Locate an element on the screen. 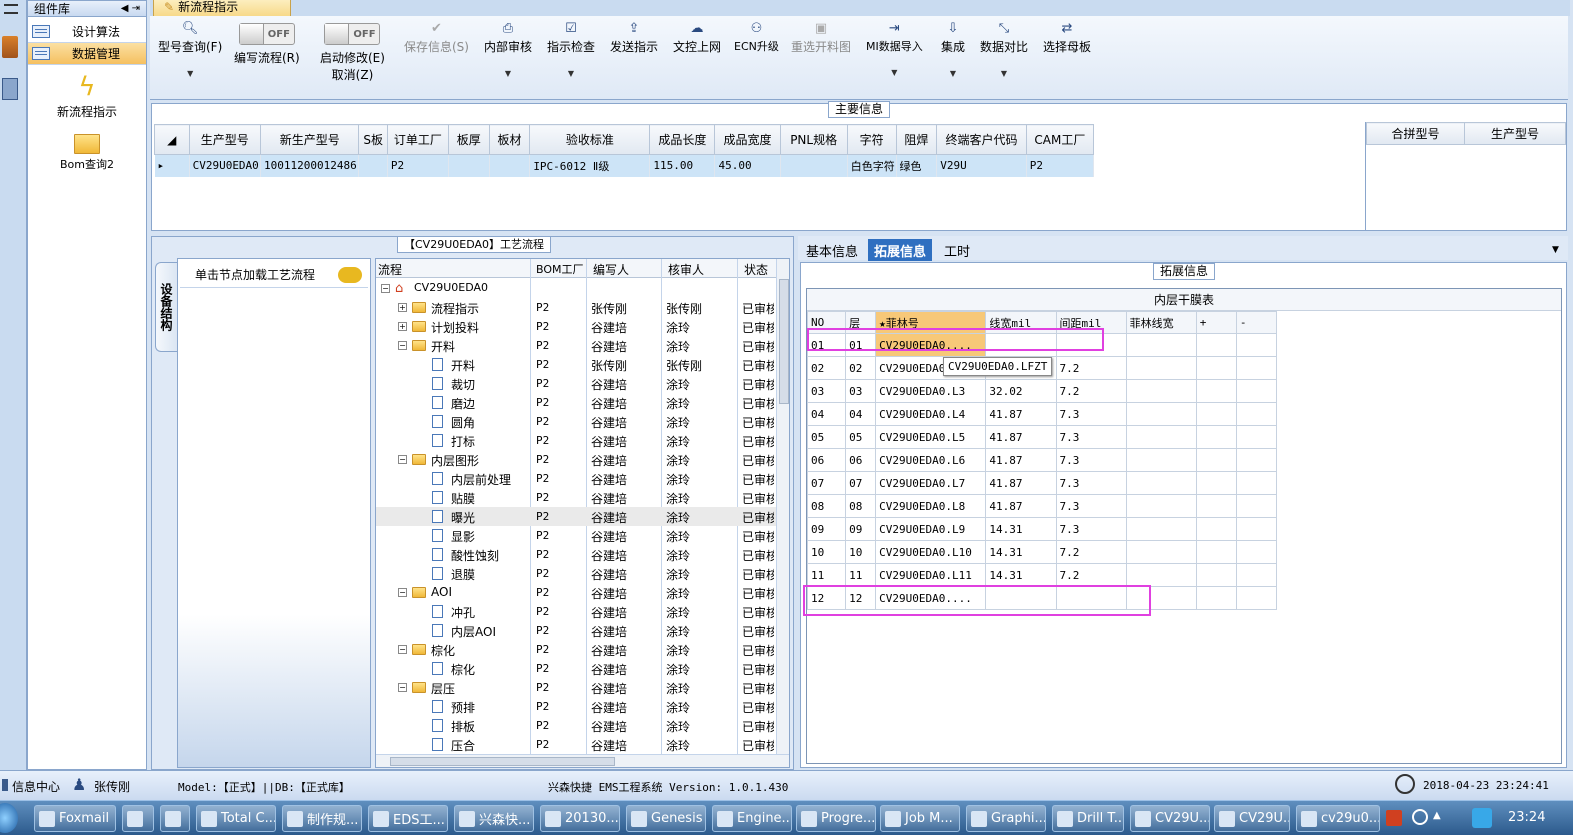 This screenshot has height=835, width=1573. table-row: 08 08 CV29U0EDA0.L8 41.87 7.3 is located at coordinates (1042, 506).